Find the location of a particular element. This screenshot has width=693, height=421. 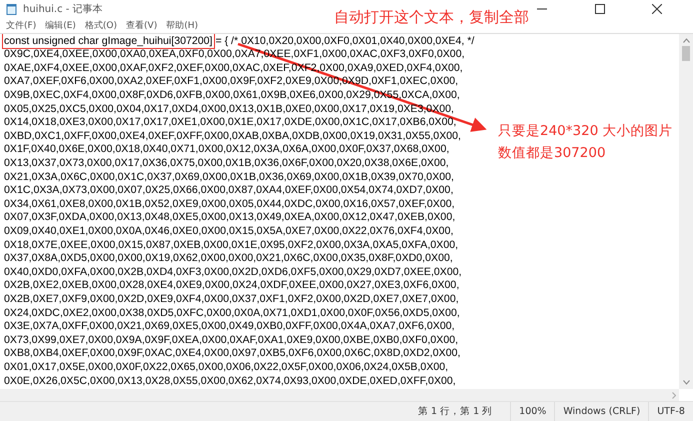

annotation-text: 自动打开这个文本，复制全部 is located at coordinates (431, 17).